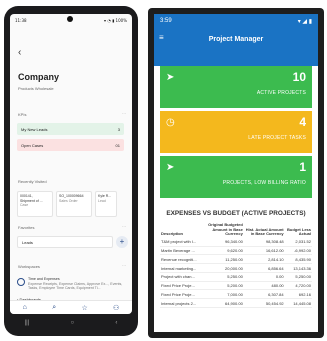 This screenshot has width=327, height=341. What do you see at coordinates (264, 259) in the screenshot?
I see `table-cell: 2,814.10` at bounding box center [264, 259].